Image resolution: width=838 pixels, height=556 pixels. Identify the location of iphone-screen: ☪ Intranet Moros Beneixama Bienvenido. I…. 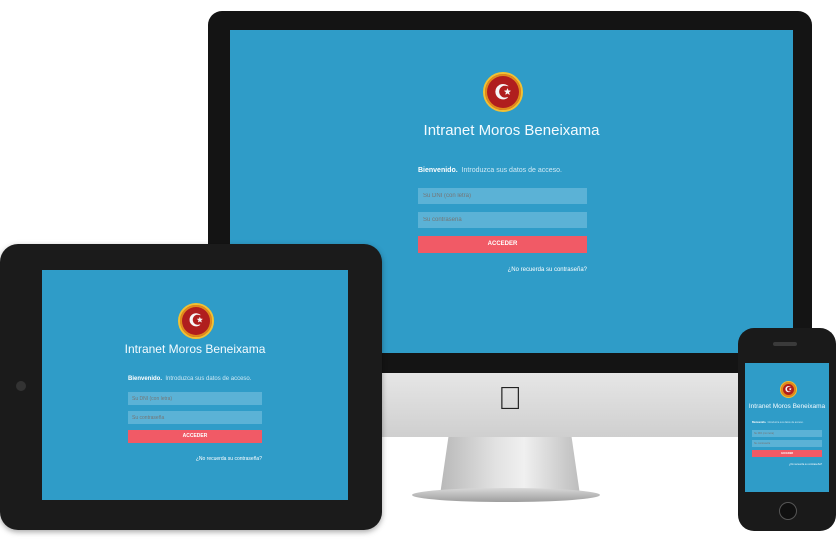
(787, 427).